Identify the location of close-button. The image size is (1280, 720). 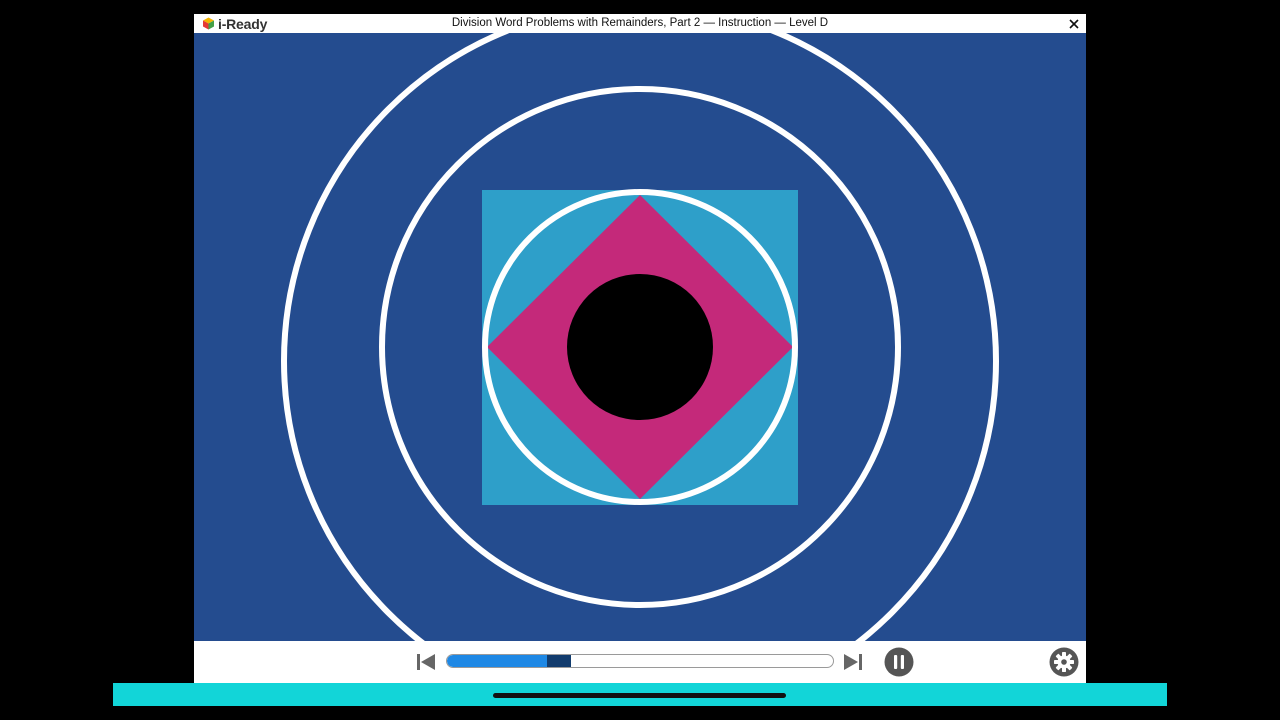
(1074, 23).